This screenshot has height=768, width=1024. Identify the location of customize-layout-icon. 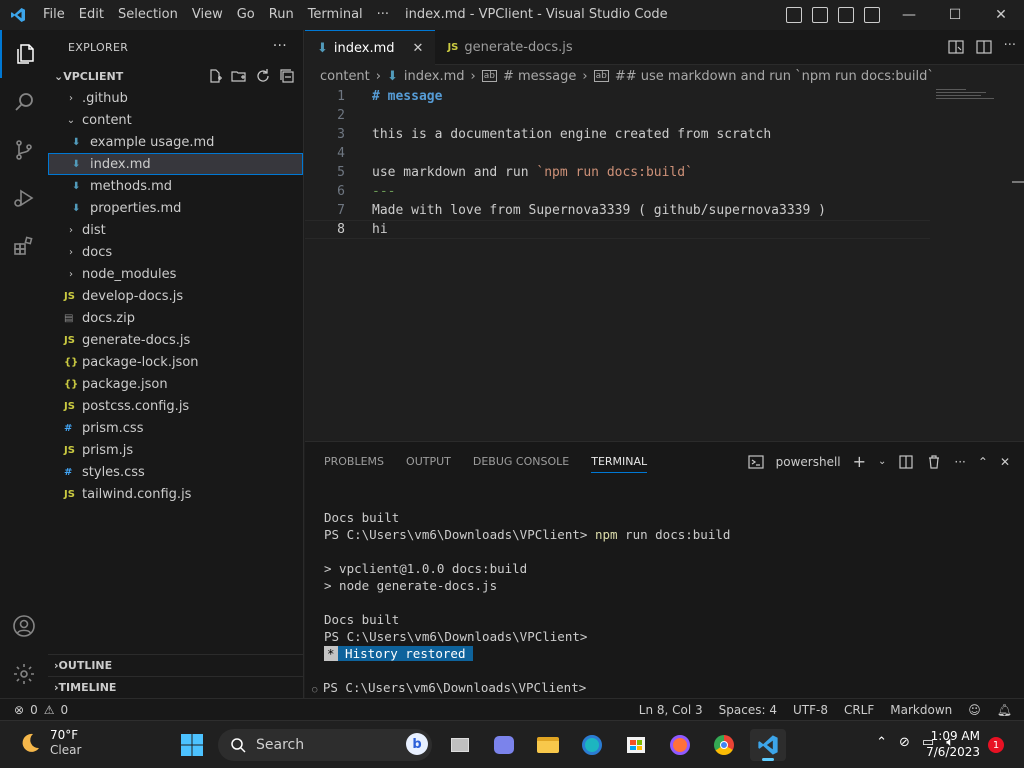
(872, 15).